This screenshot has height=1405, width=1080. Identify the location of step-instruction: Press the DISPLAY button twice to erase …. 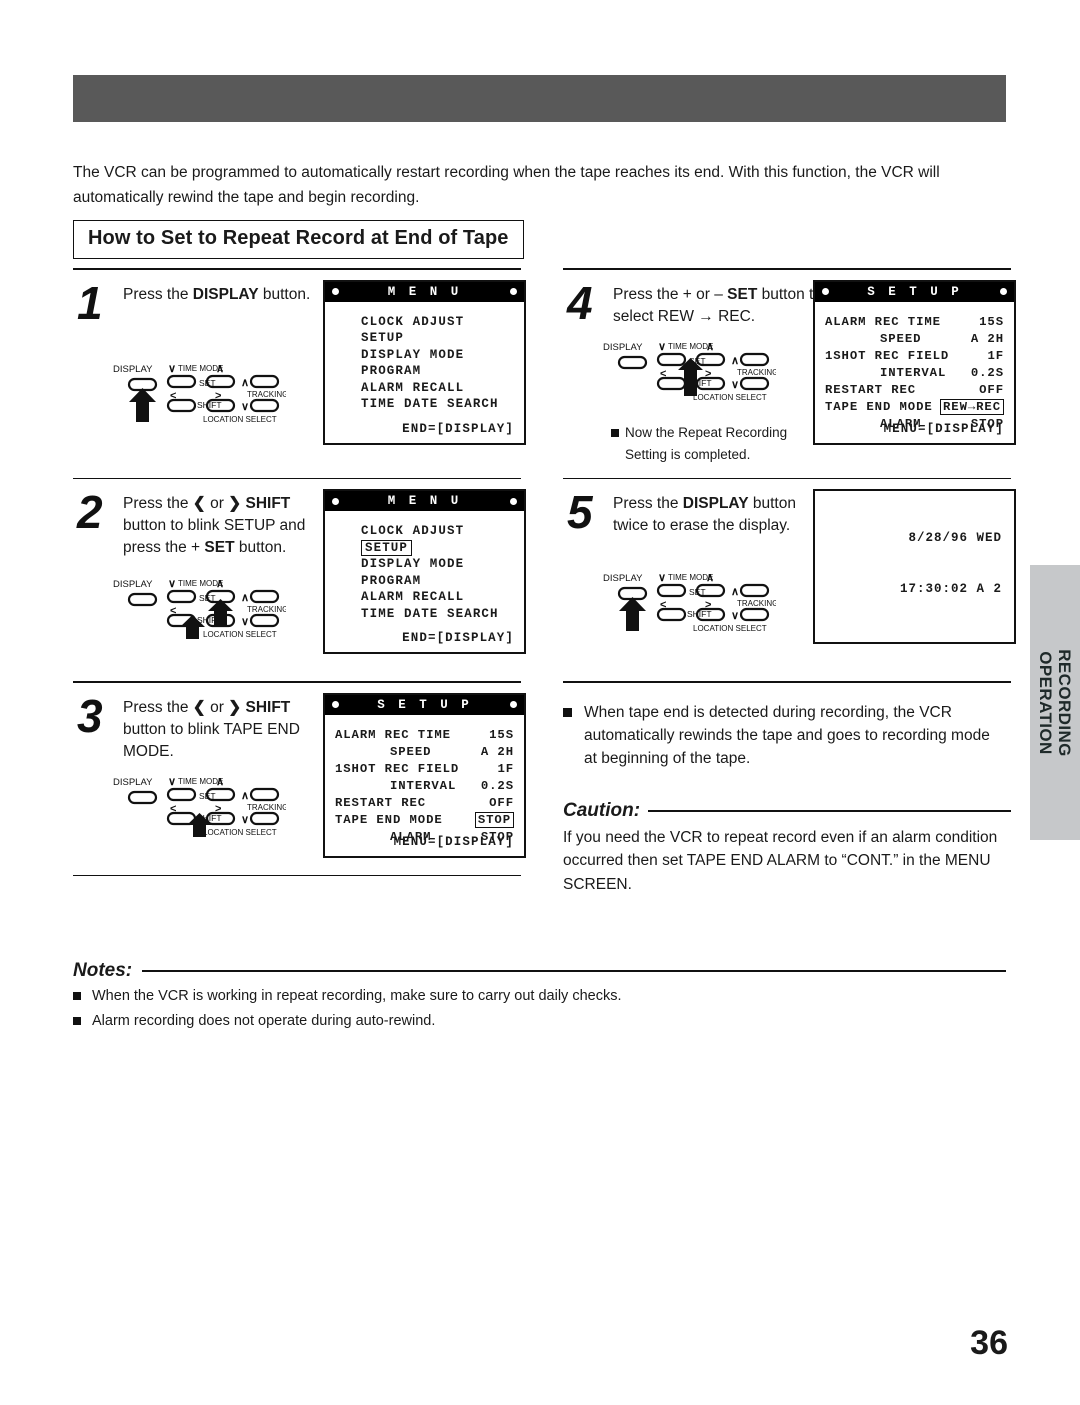
(704, 515).